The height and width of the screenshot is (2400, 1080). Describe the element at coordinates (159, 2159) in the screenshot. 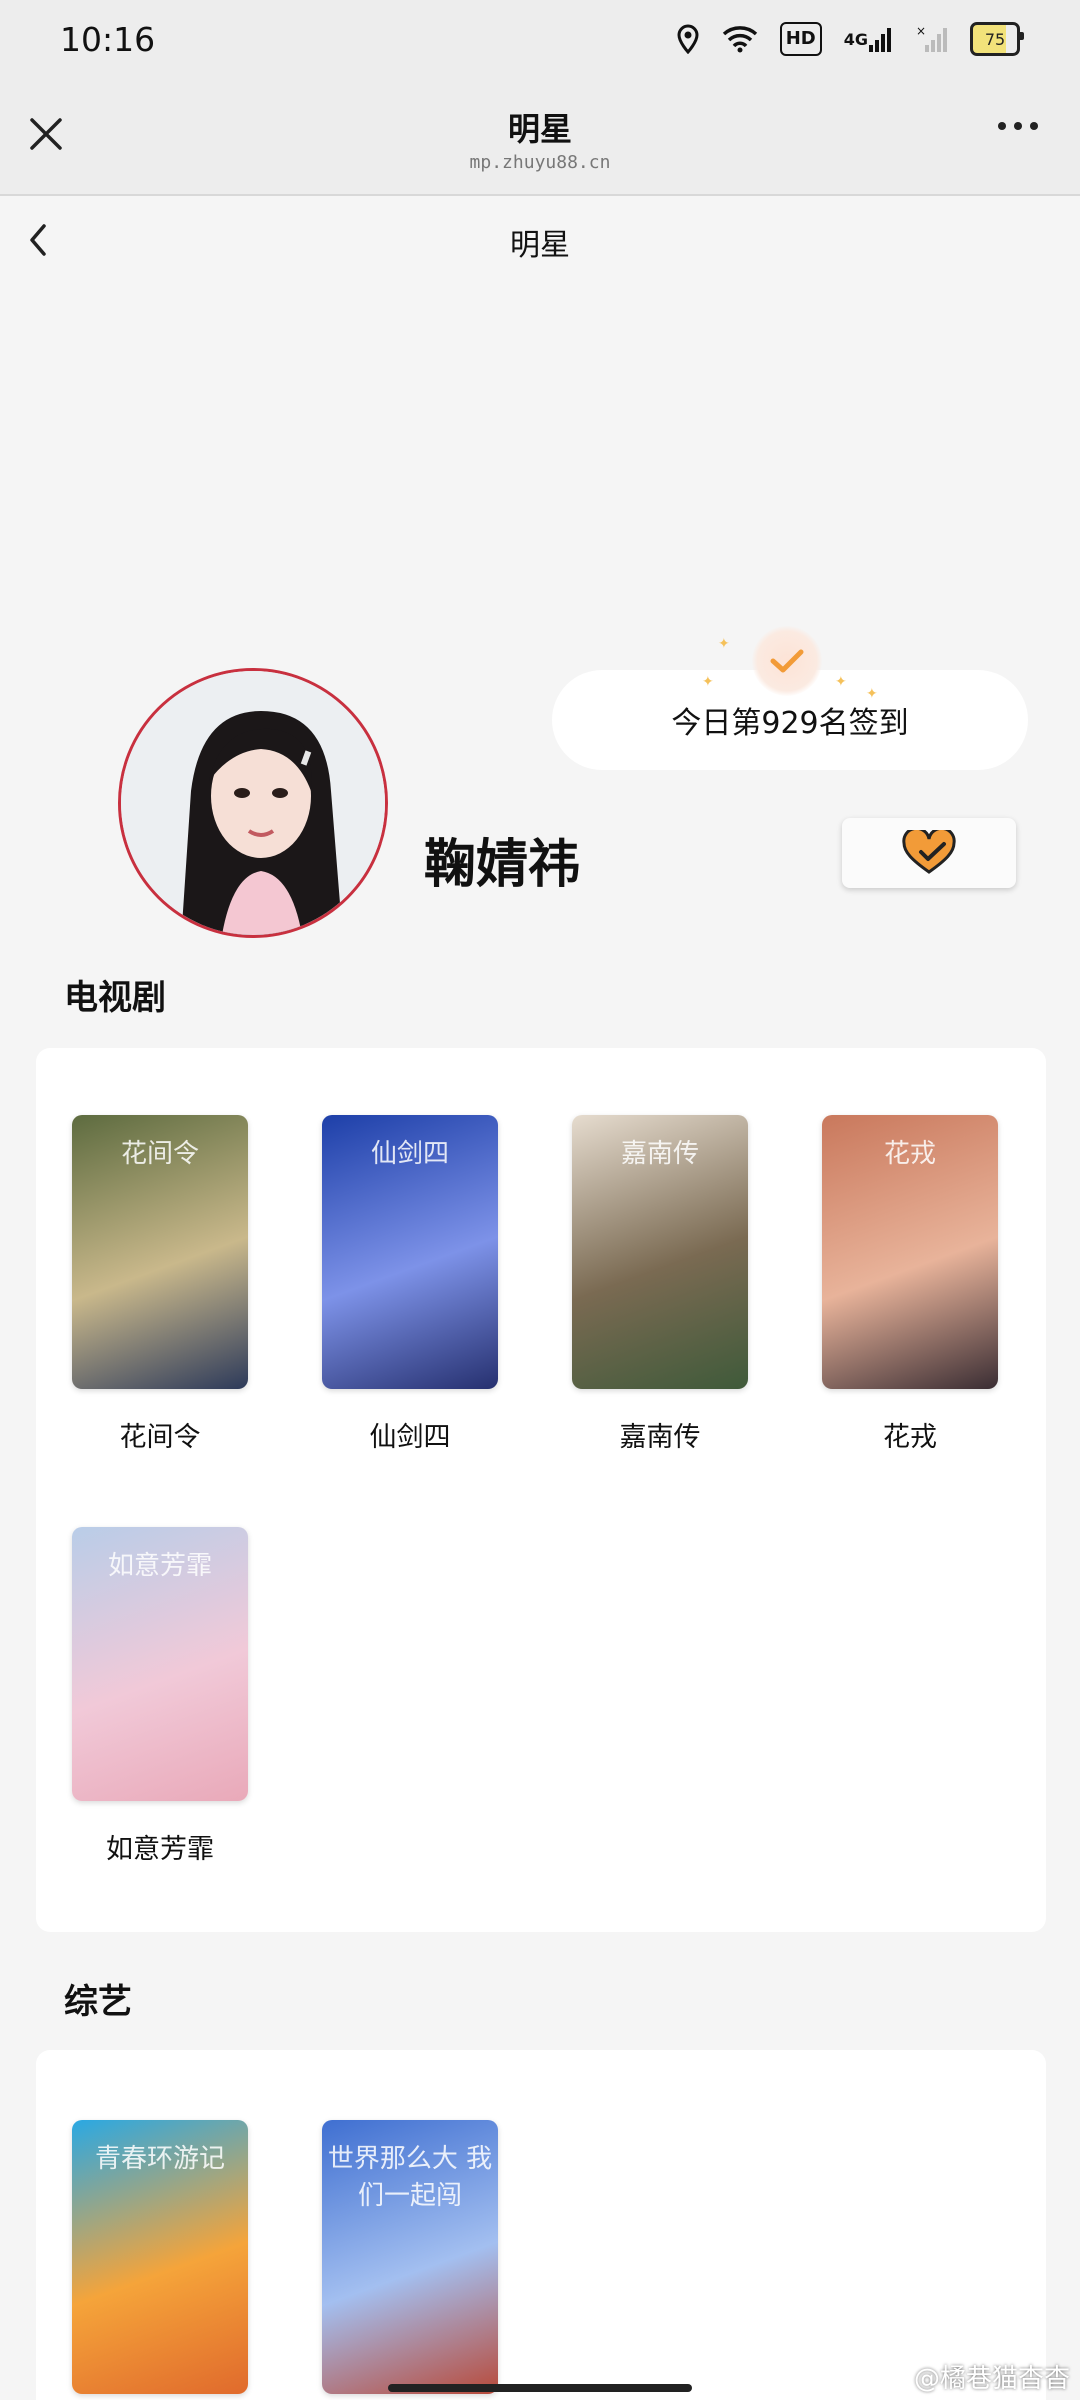

I see `poster-title-text: 青春环游记` at that location.